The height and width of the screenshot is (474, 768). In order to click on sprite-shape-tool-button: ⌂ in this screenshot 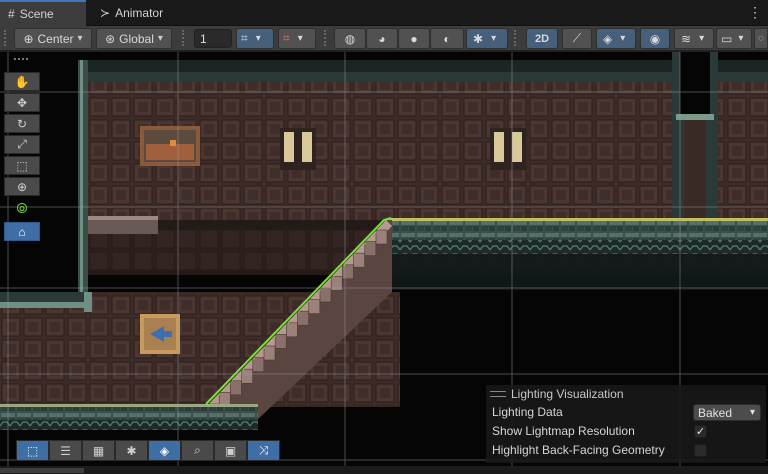, I will do `click(22, 231)`.